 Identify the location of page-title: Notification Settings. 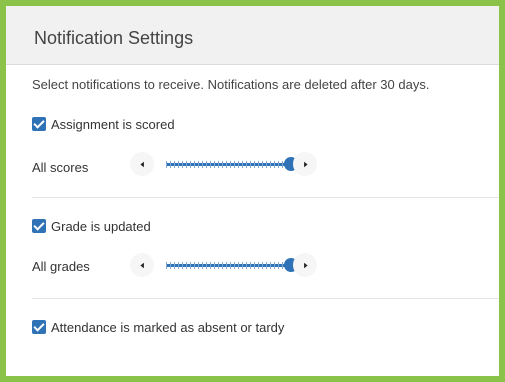
(114, 38).